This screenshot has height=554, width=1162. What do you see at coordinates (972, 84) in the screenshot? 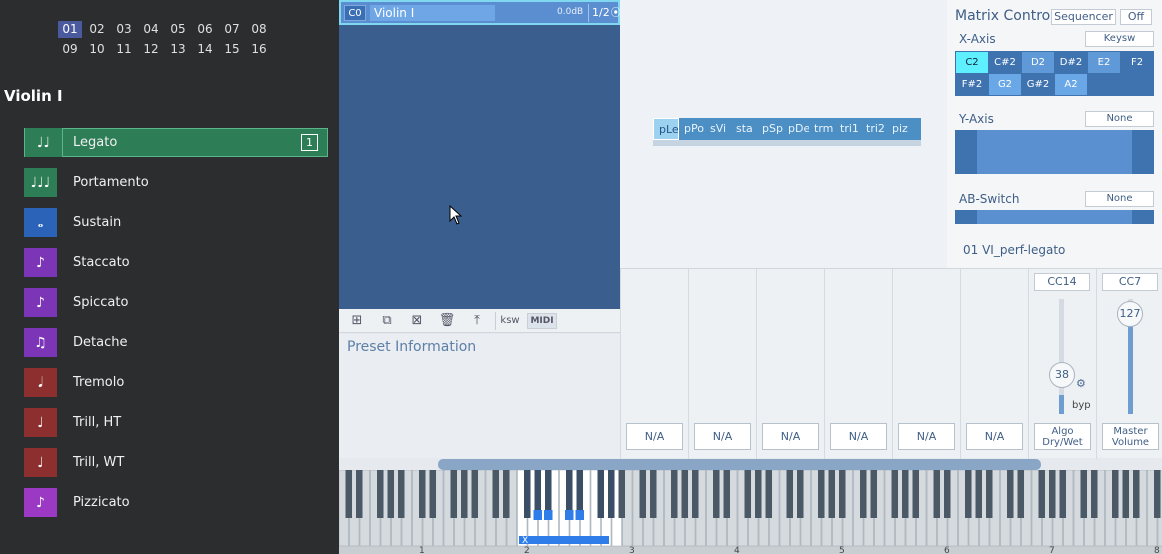
I see `matrix-key-cell: F#2` at bounding box center [972, 84].